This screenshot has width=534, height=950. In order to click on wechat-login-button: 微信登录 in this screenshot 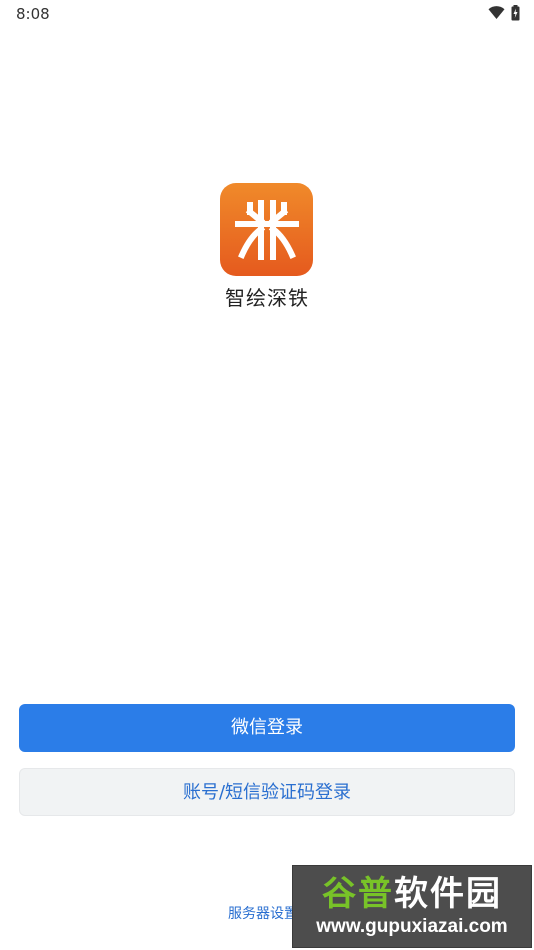, I will do `click(267, 728)`.